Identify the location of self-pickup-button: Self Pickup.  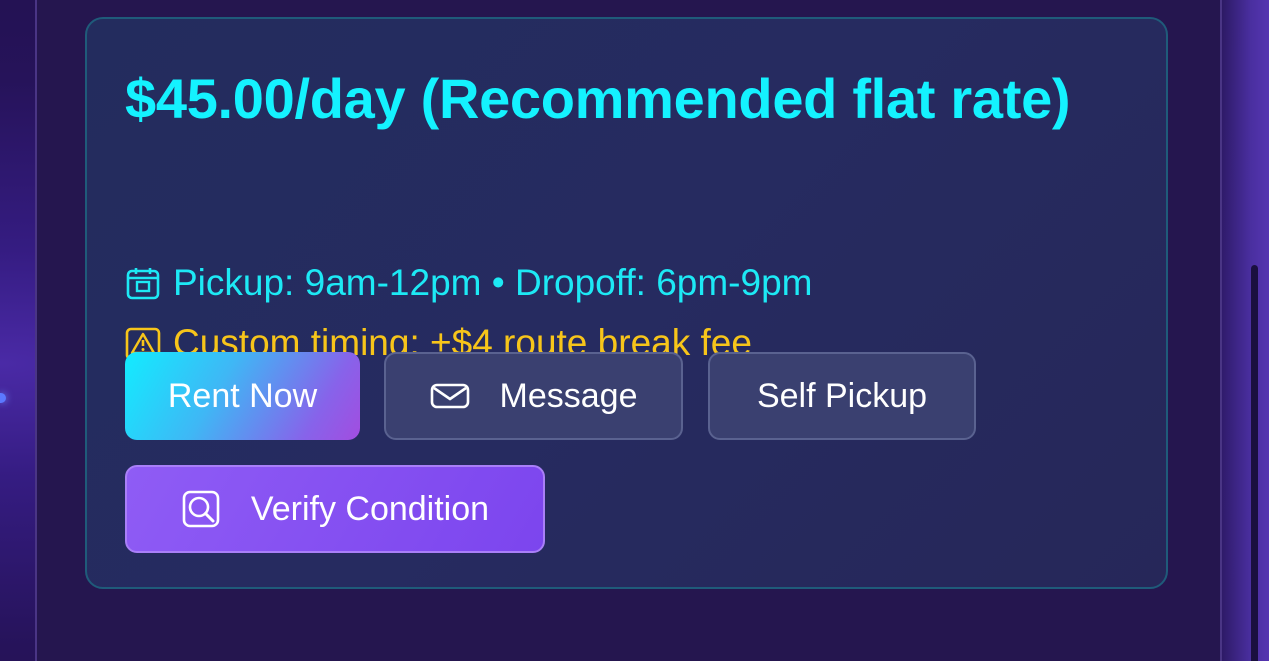
(842, 396).